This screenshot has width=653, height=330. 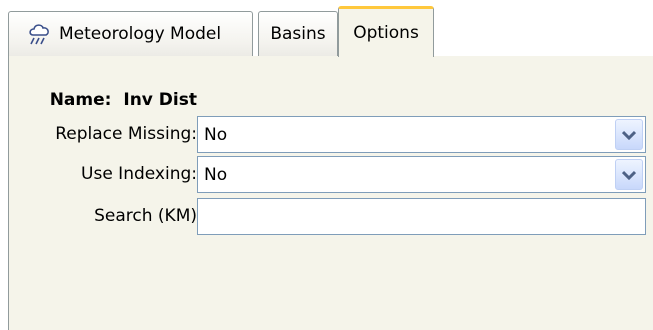 What do you see at coordinates (421, 134) in the screenshot?
I see `replace-missing-select: No` at bounding box center [421, 134].